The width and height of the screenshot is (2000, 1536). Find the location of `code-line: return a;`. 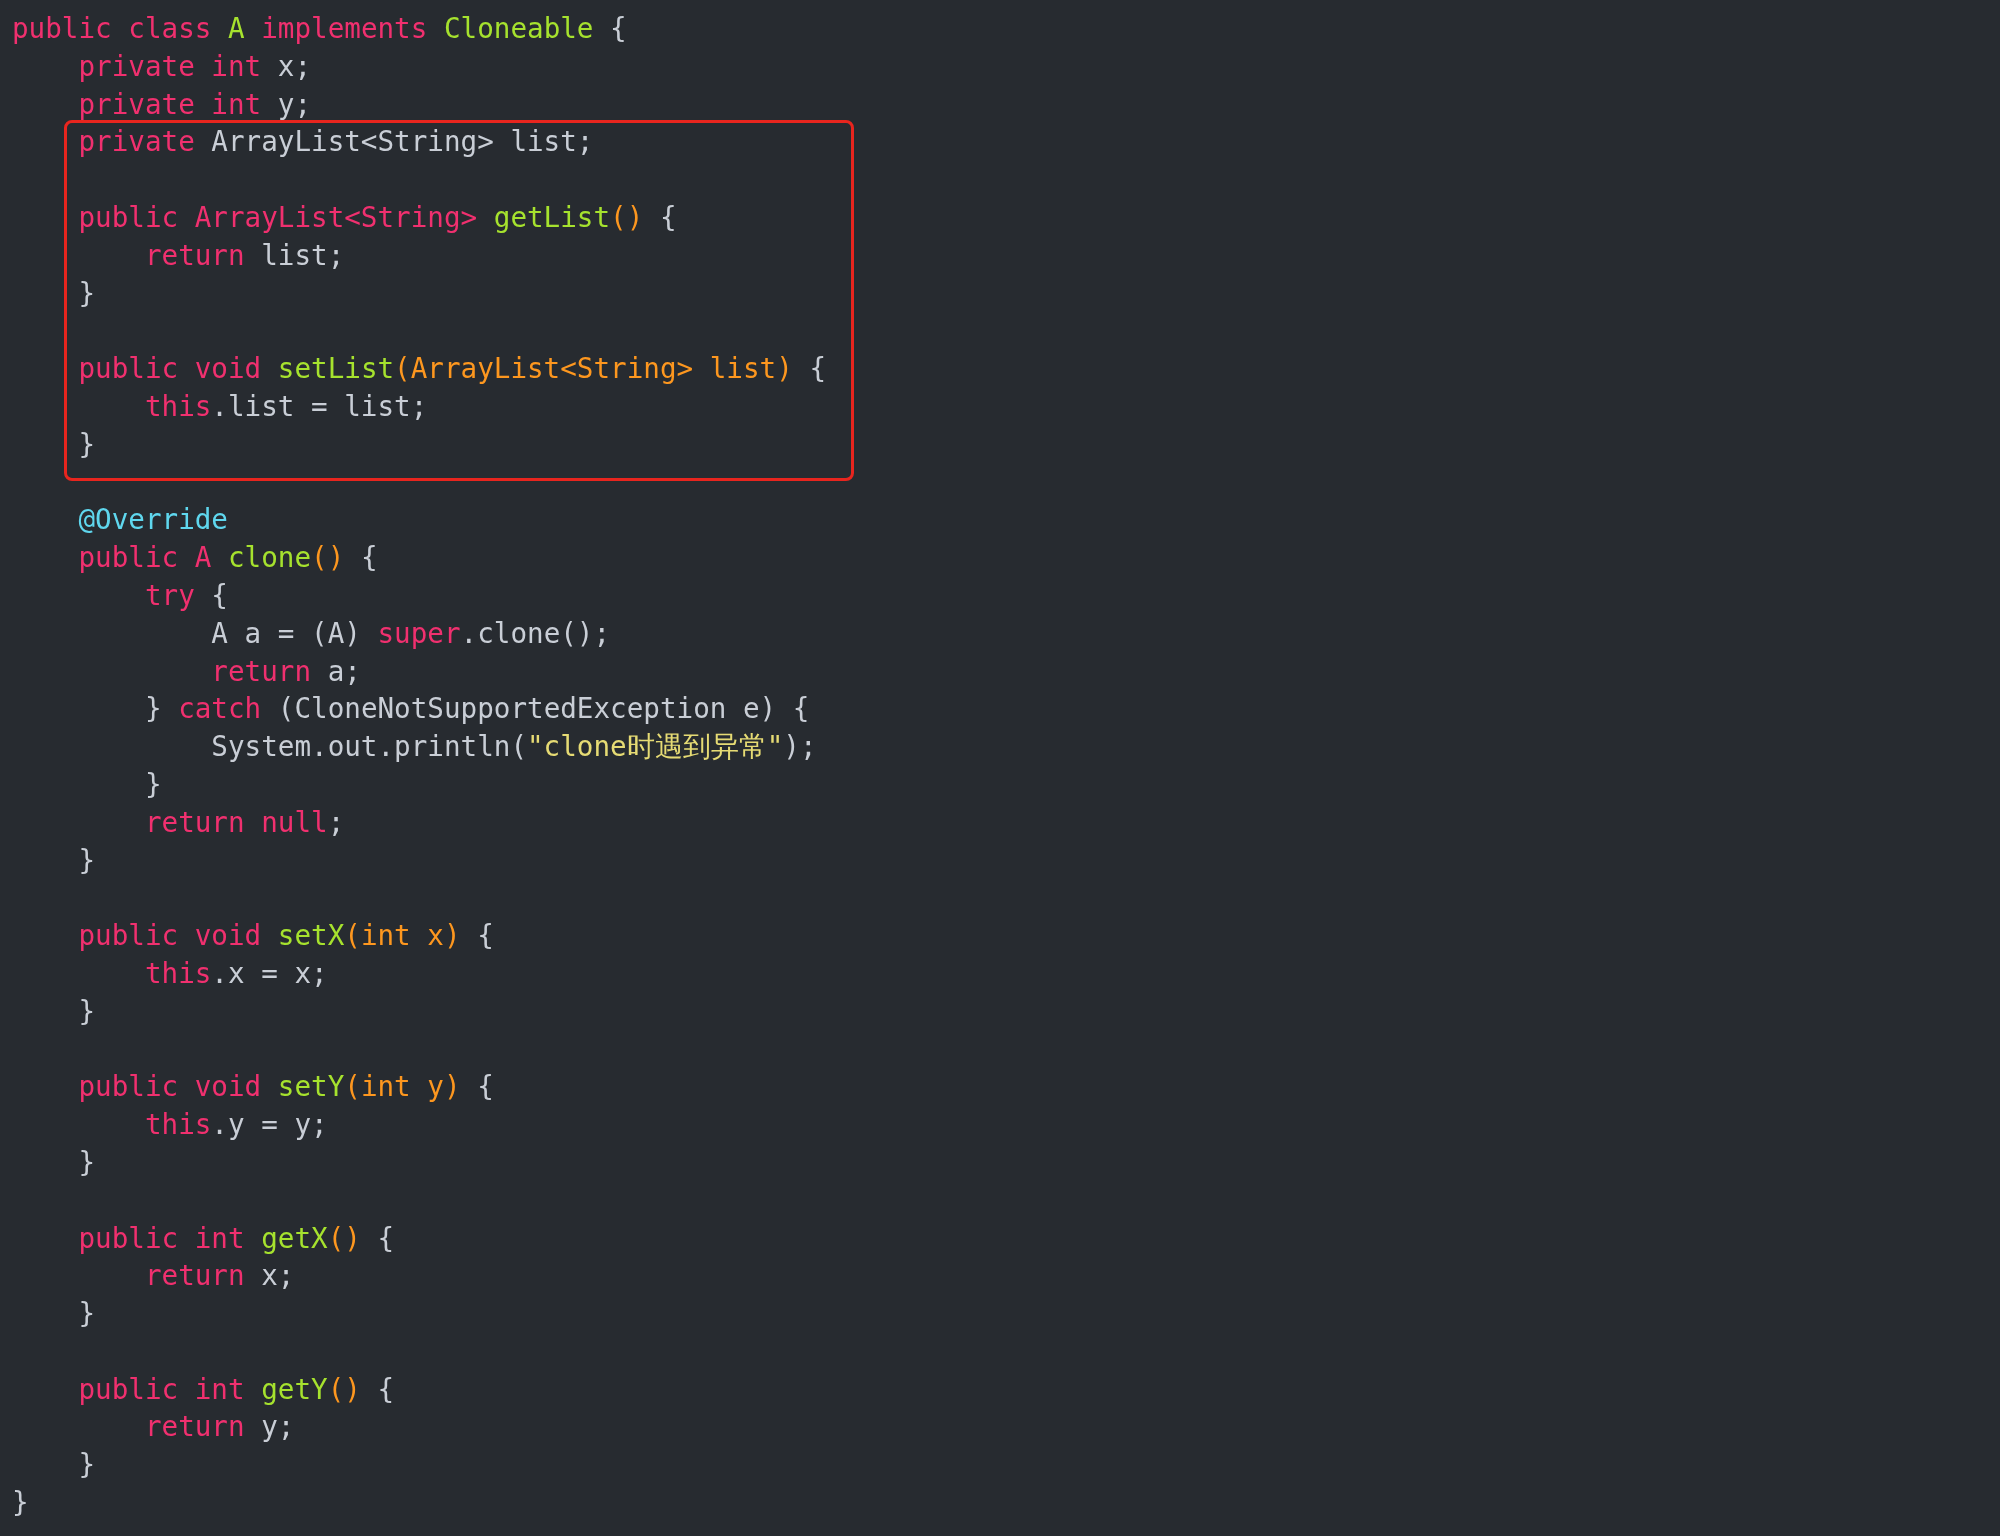

code-line: return a; is located at coordinates (285, 671).